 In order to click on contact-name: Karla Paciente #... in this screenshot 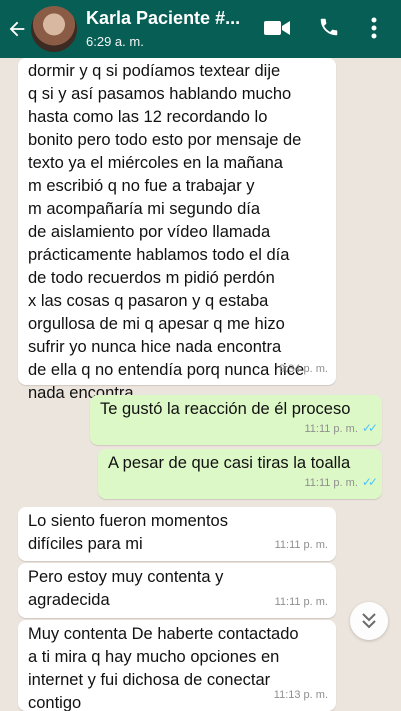, I will do `click(163, 18)`.